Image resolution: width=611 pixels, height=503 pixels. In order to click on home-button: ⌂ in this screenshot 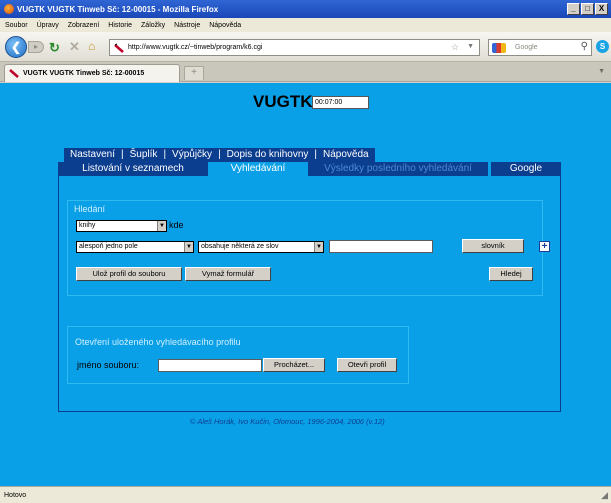, I will do `click(91, 46)`.